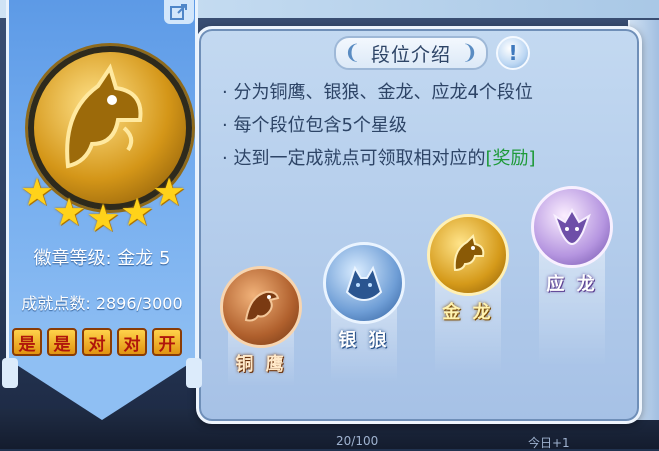  I want to click on reward-link: [奖励], so click(510, 158).